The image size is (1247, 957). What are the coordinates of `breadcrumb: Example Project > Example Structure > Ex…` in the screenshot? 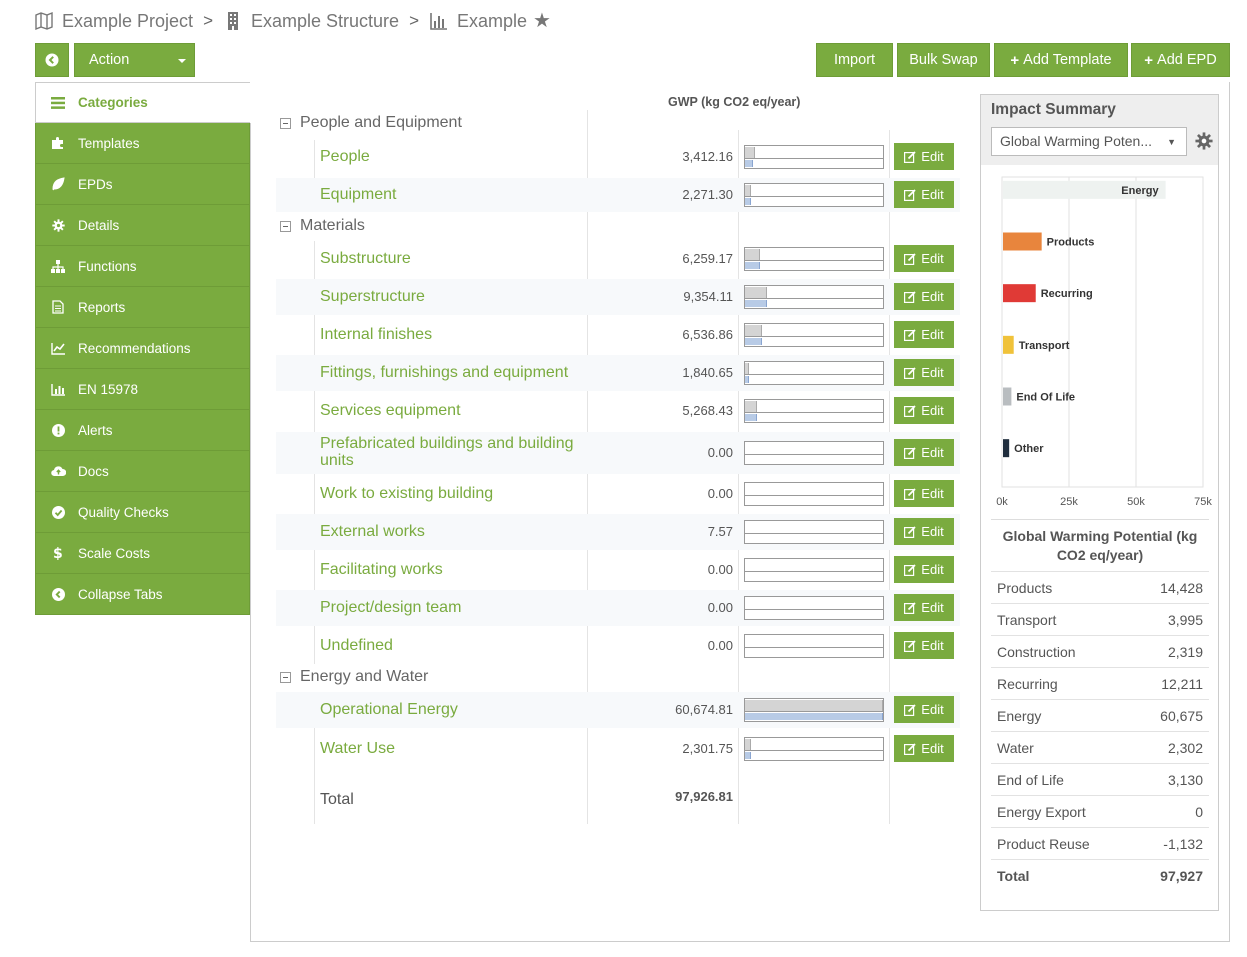 It's located at (292, 21).